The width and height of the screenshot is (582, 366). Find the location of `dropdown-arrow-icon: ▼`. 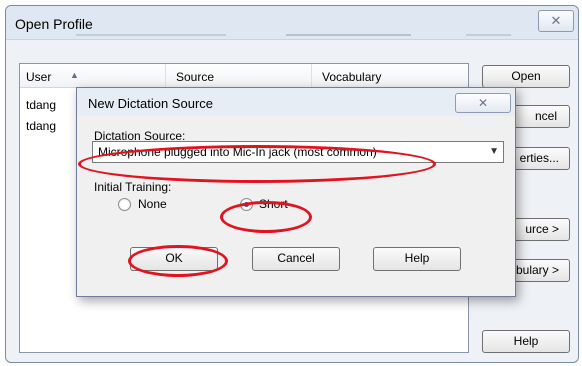

dropdown-arrow-icon: ▼ is located at coordinates (494, 152).